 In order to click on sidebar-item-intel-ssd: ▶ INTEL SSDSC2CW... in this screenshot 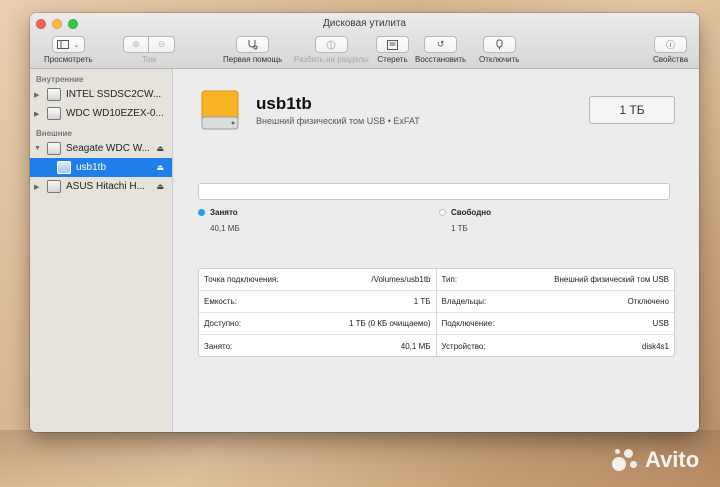, I will do `click(101, 94)`.